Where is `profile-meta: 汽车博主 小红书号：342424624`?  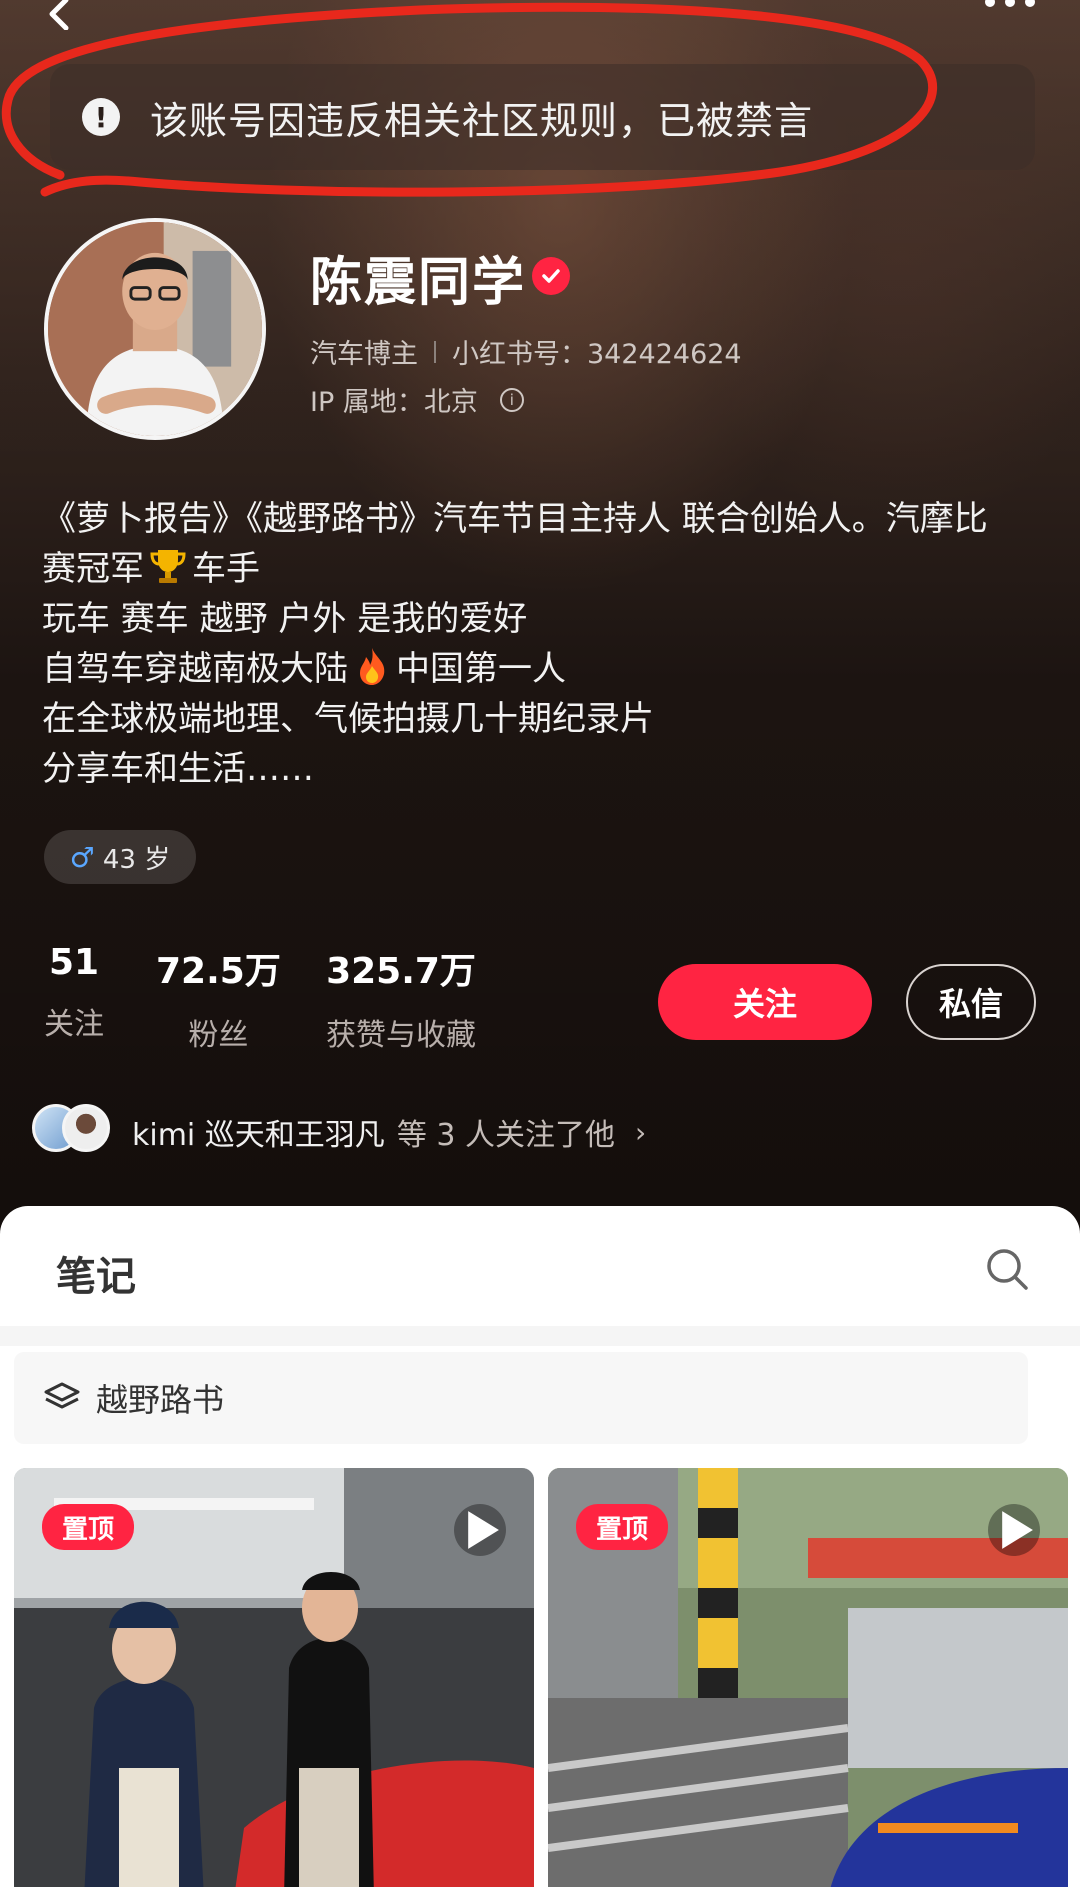 profile-meta: 汽车博主 小红书号：342424624 is located at coordinates (526, 351).